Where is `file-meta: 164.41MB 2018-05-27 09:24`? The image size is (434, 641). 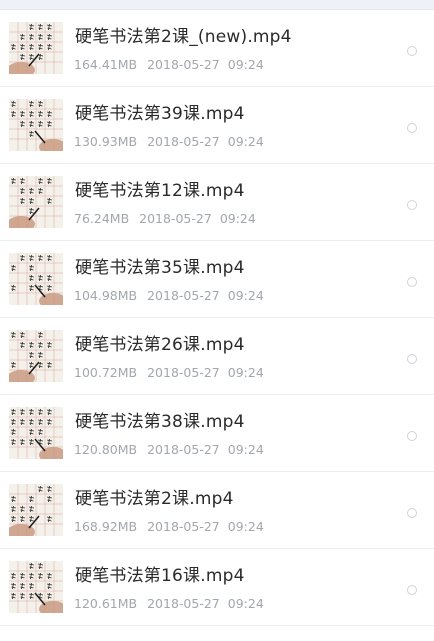 file-meta: 164.41MB 2018-05-27 09:24 is located at coordinates (169, 64).